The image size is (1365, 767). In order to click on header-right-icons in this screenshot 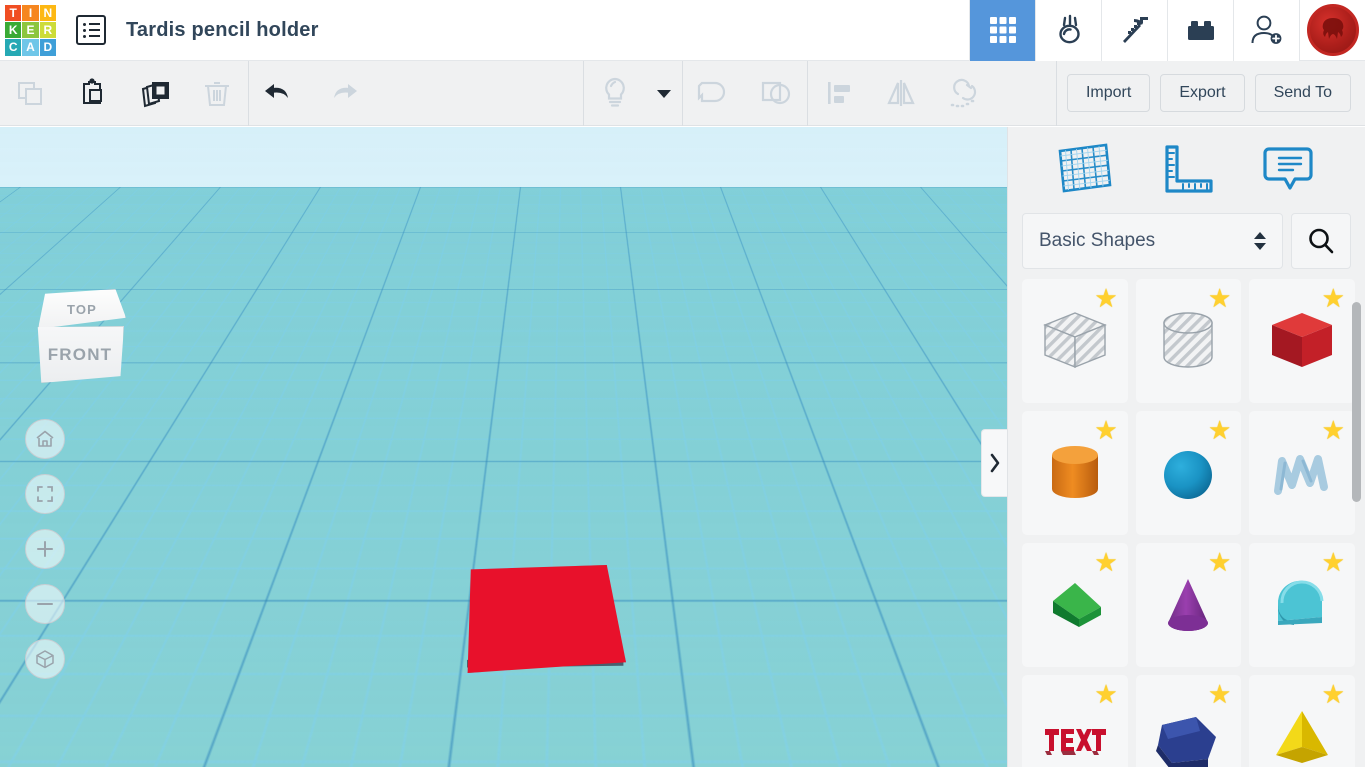, I will do `click(1167, 30)`.